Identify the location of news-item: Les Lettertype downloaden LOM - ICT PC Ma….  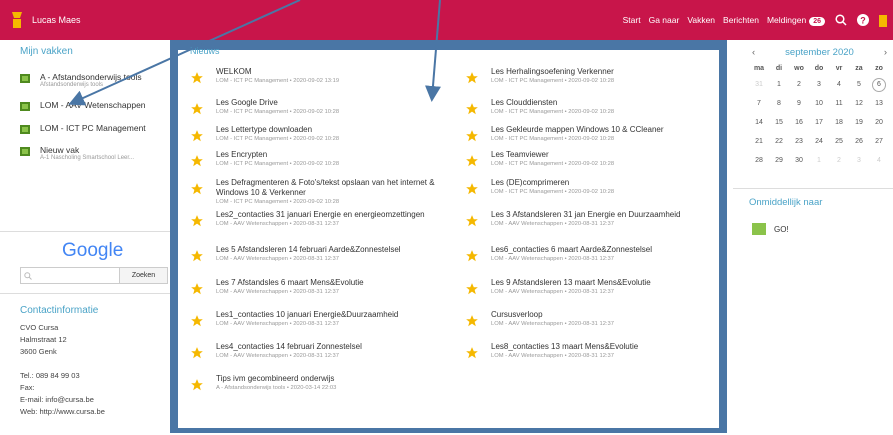
(318, 134).